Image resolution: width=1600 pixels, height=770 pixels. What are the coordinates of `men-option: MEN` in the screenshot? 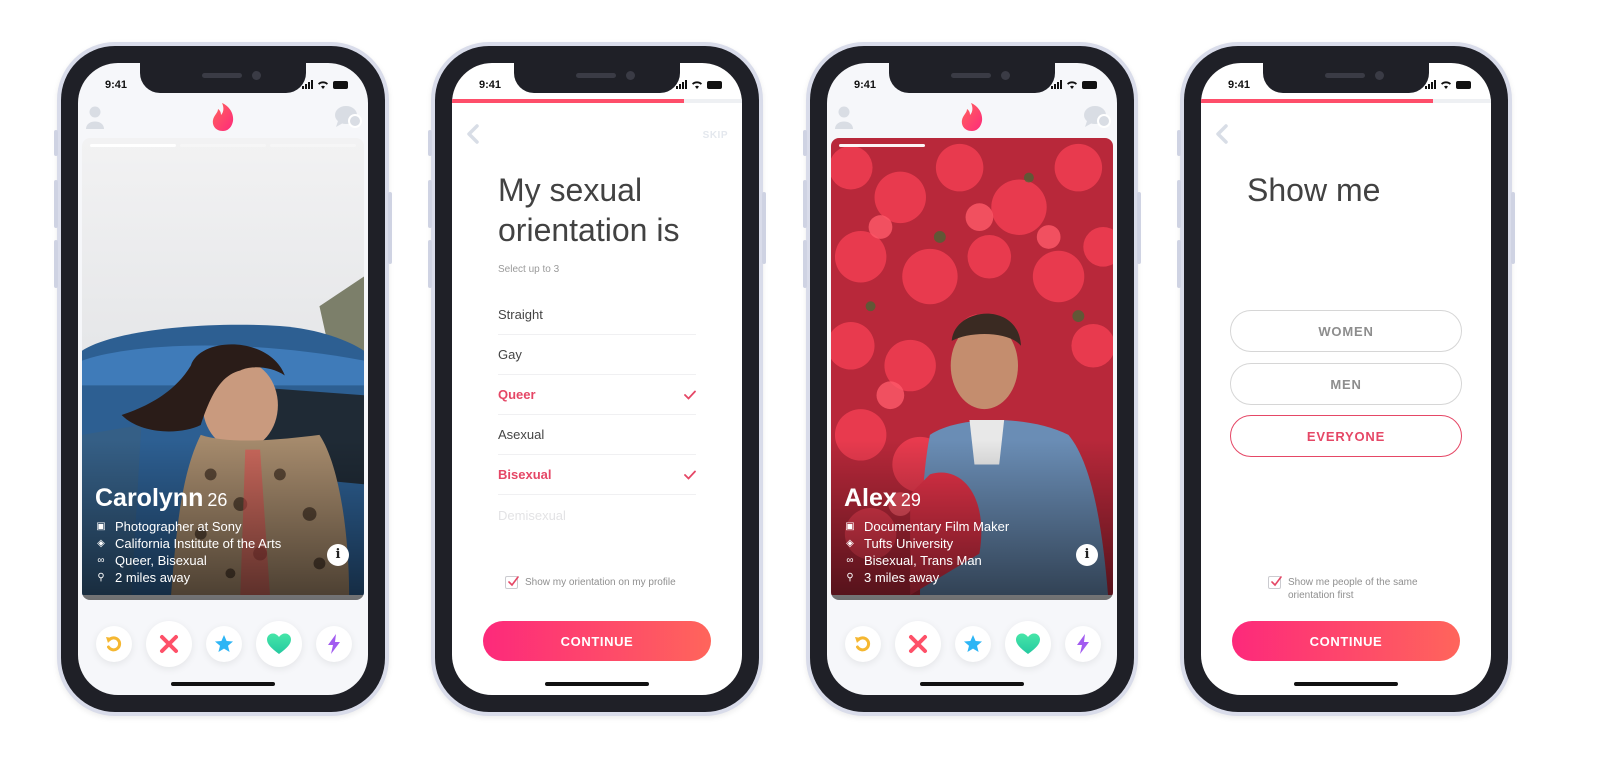 It's located at (1346, 384).